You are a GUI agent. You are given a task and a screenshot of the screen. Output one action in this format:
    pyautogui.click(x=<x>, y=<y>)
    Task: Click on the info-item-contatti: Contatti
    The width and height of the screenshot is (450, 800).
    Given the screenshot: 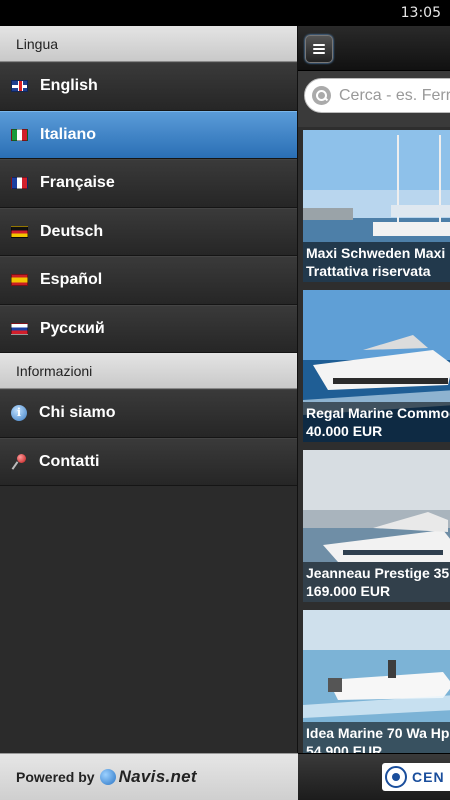 What is the action you would take?
    pyautogui.click(x=148, y=461)
    